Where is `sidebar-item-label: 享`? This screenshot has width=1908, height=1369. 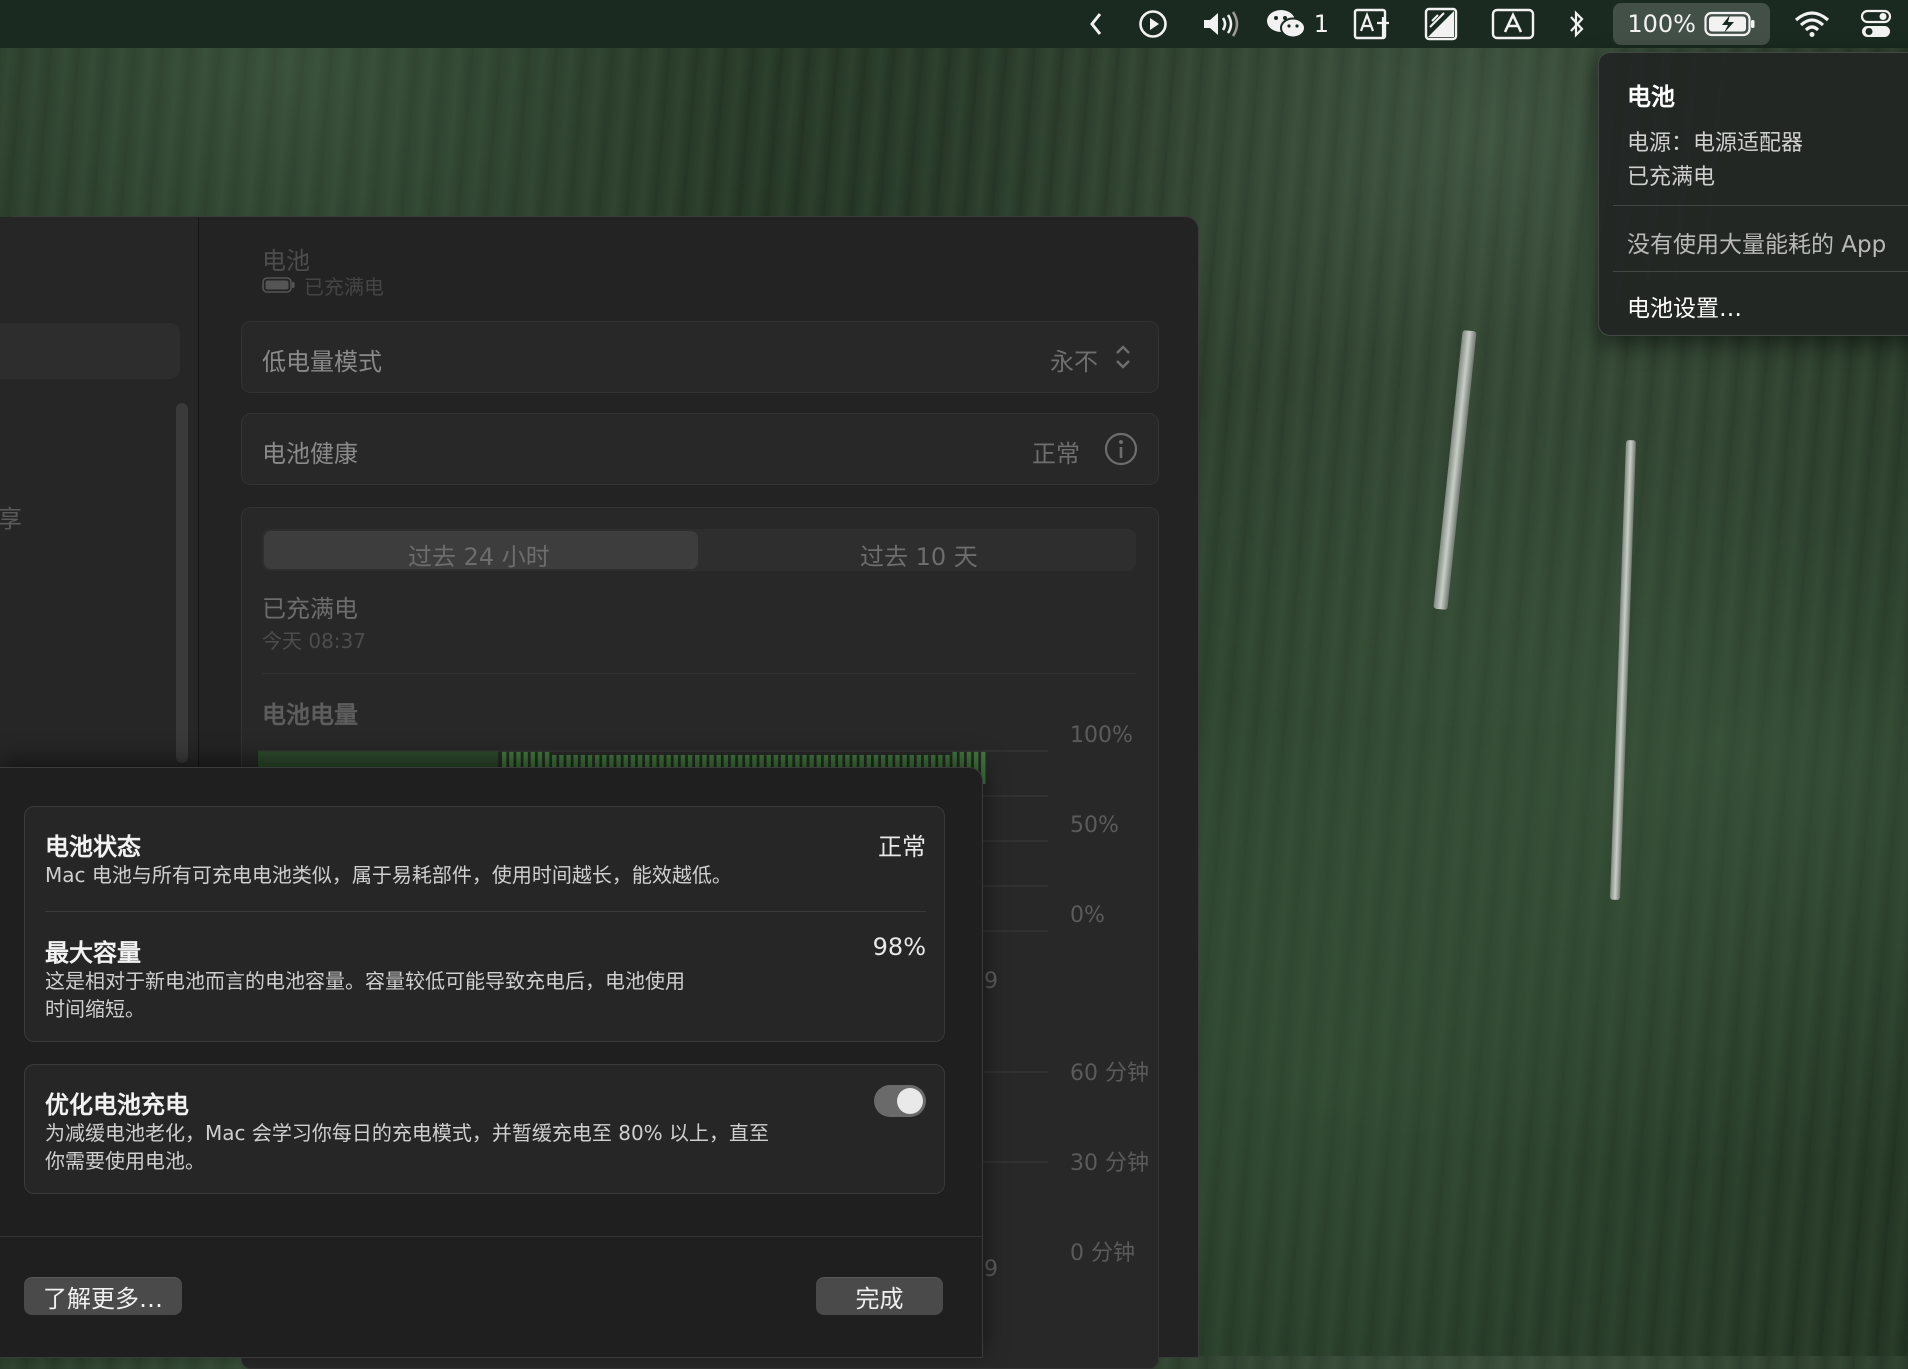
sidebar-item-label: 享 is located at coordinates (11, 516).